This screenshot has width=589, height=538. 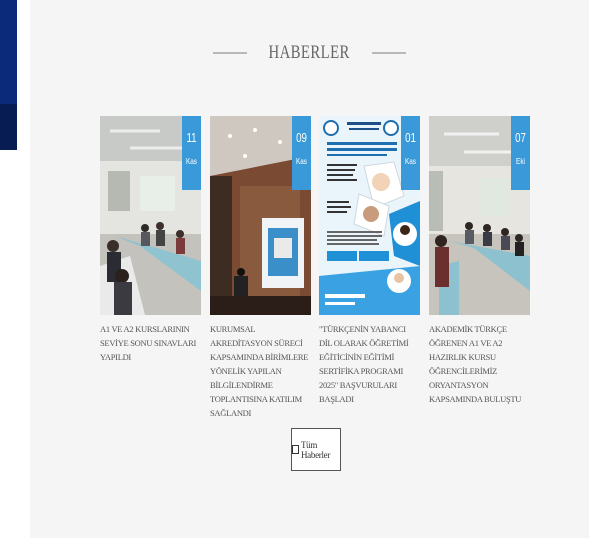 What do you see at coordinates (520, 161) in the screenshot?
I see `date-month: Eki` at bounding box center [520, 161].